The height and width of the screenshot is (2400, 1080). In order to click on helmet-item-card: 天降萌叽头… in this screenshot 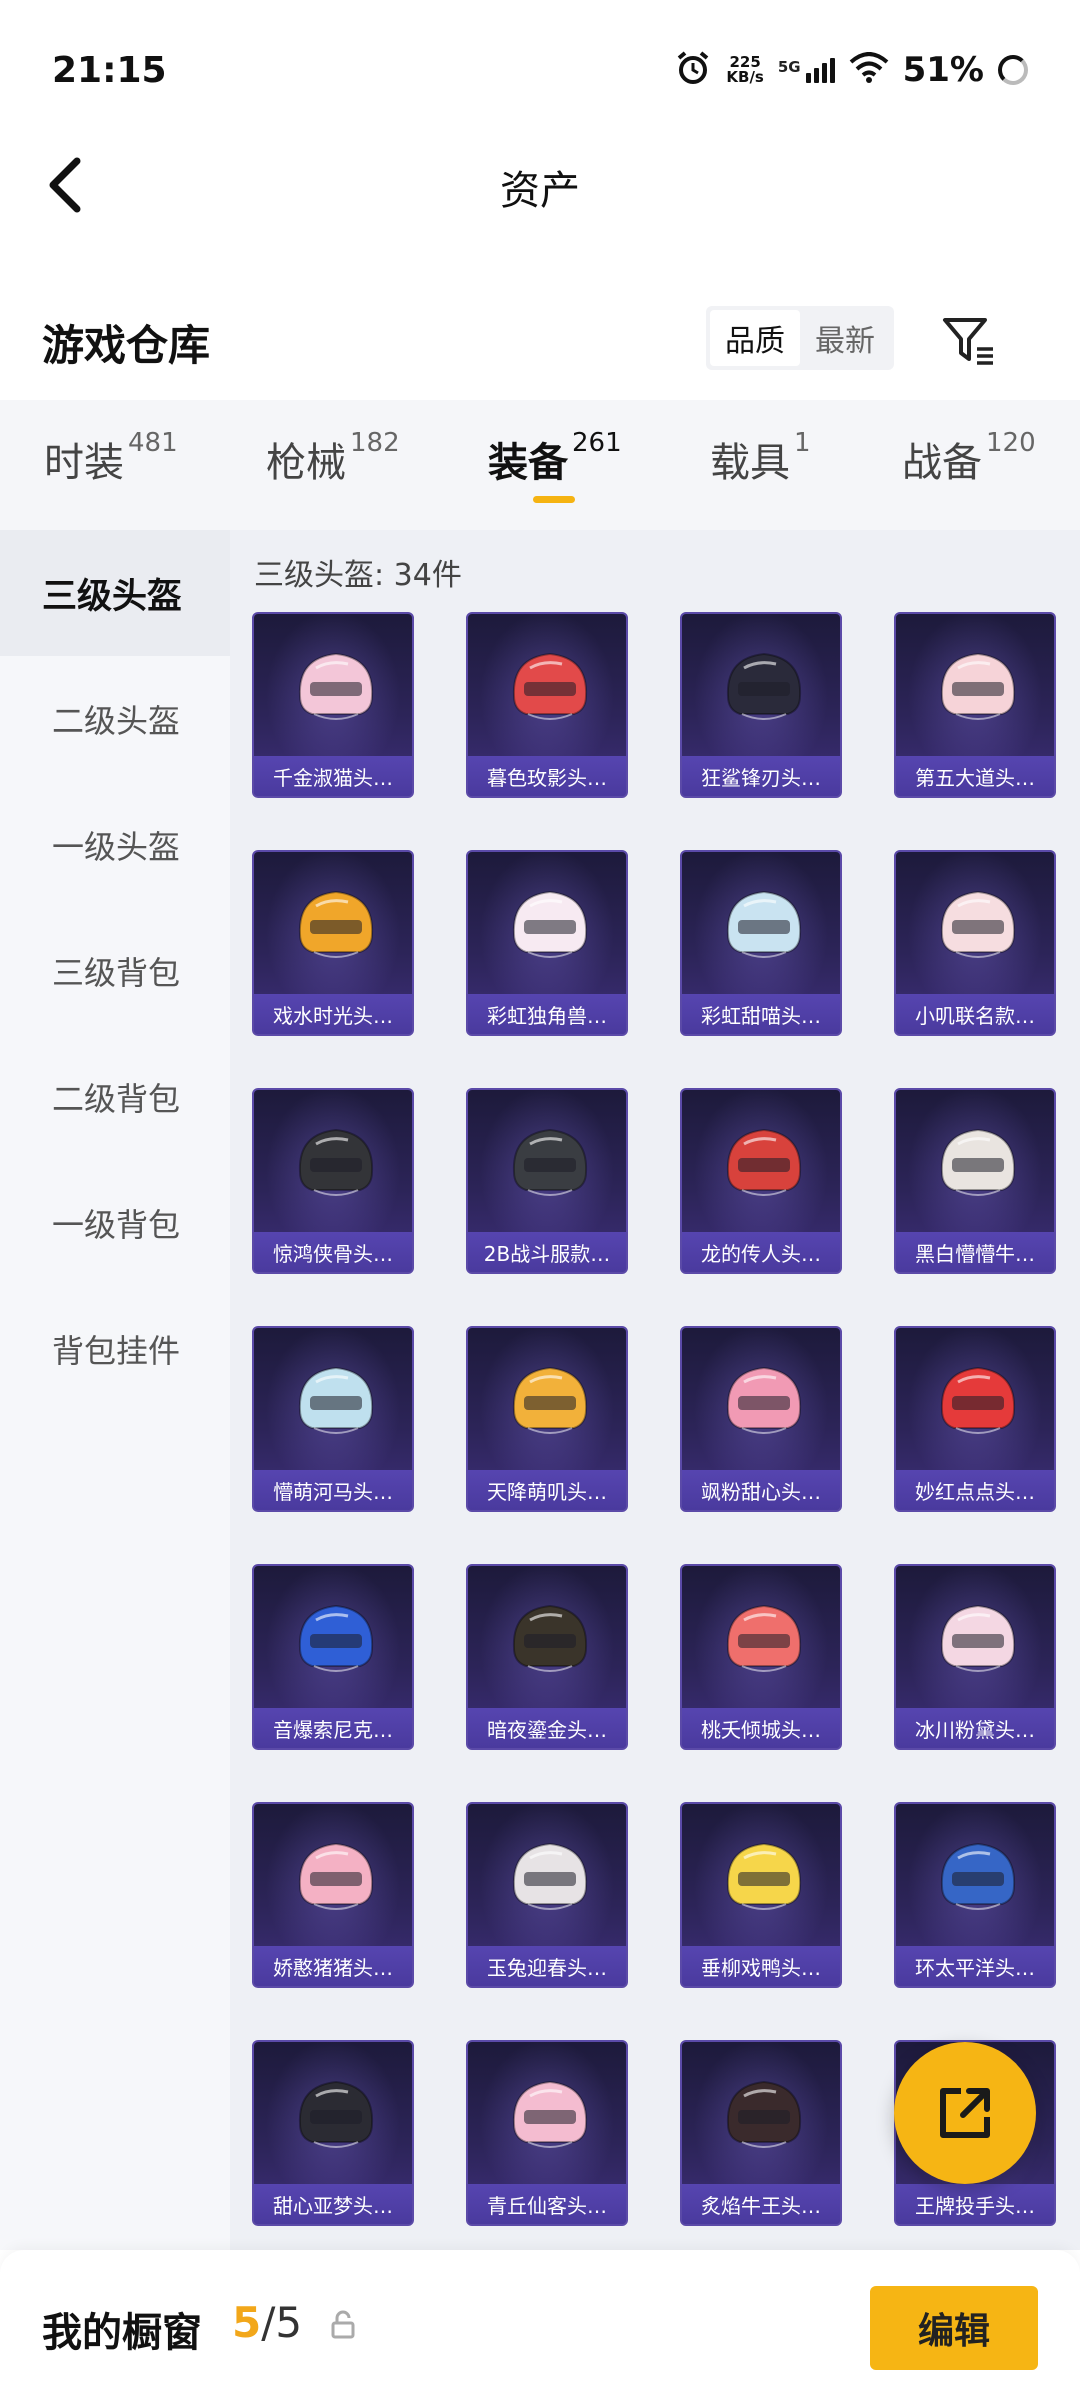, I will do `click(547, 1419)`.